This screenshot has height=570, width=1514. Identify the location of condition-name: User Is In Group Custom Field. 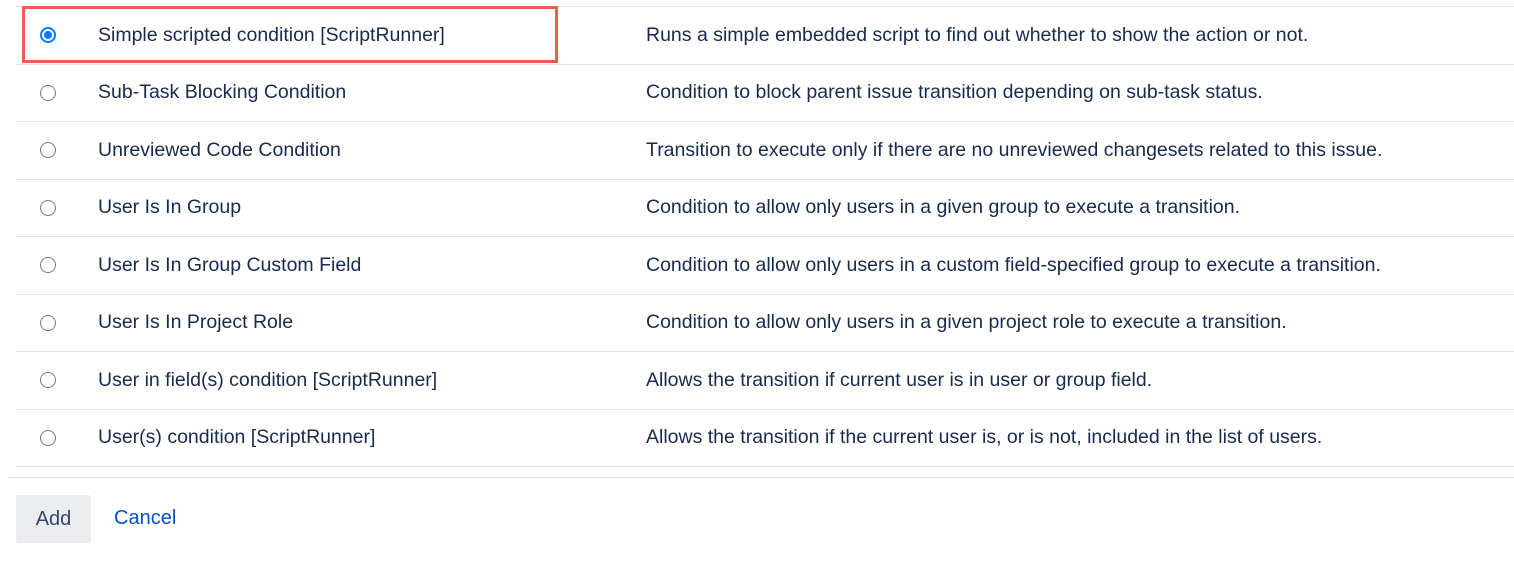
(230, 264).